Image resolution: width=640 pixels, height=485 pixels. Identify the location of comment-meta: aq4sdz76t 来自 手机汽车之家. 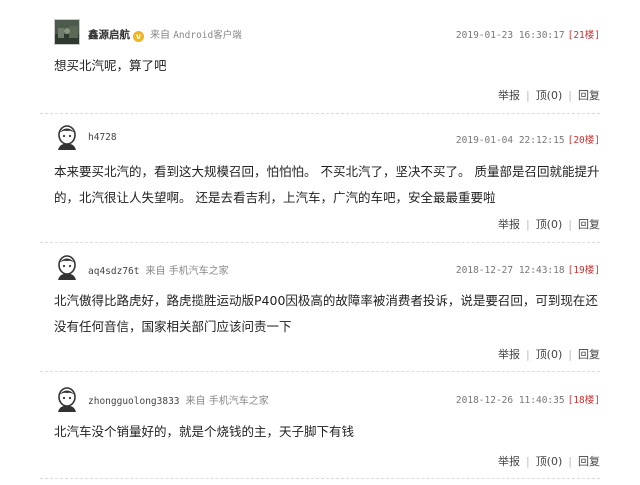
(158, 269).